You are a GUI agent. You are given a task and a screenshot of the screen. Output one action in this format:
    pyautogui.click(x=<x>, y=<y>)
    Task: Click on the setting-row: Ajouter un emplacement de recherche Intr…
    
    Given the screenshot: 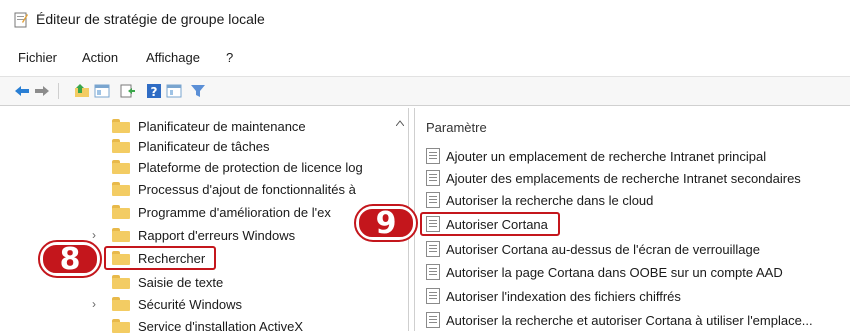 What is the action you would take?
    pyautogui.click(x=596, y=156)
    